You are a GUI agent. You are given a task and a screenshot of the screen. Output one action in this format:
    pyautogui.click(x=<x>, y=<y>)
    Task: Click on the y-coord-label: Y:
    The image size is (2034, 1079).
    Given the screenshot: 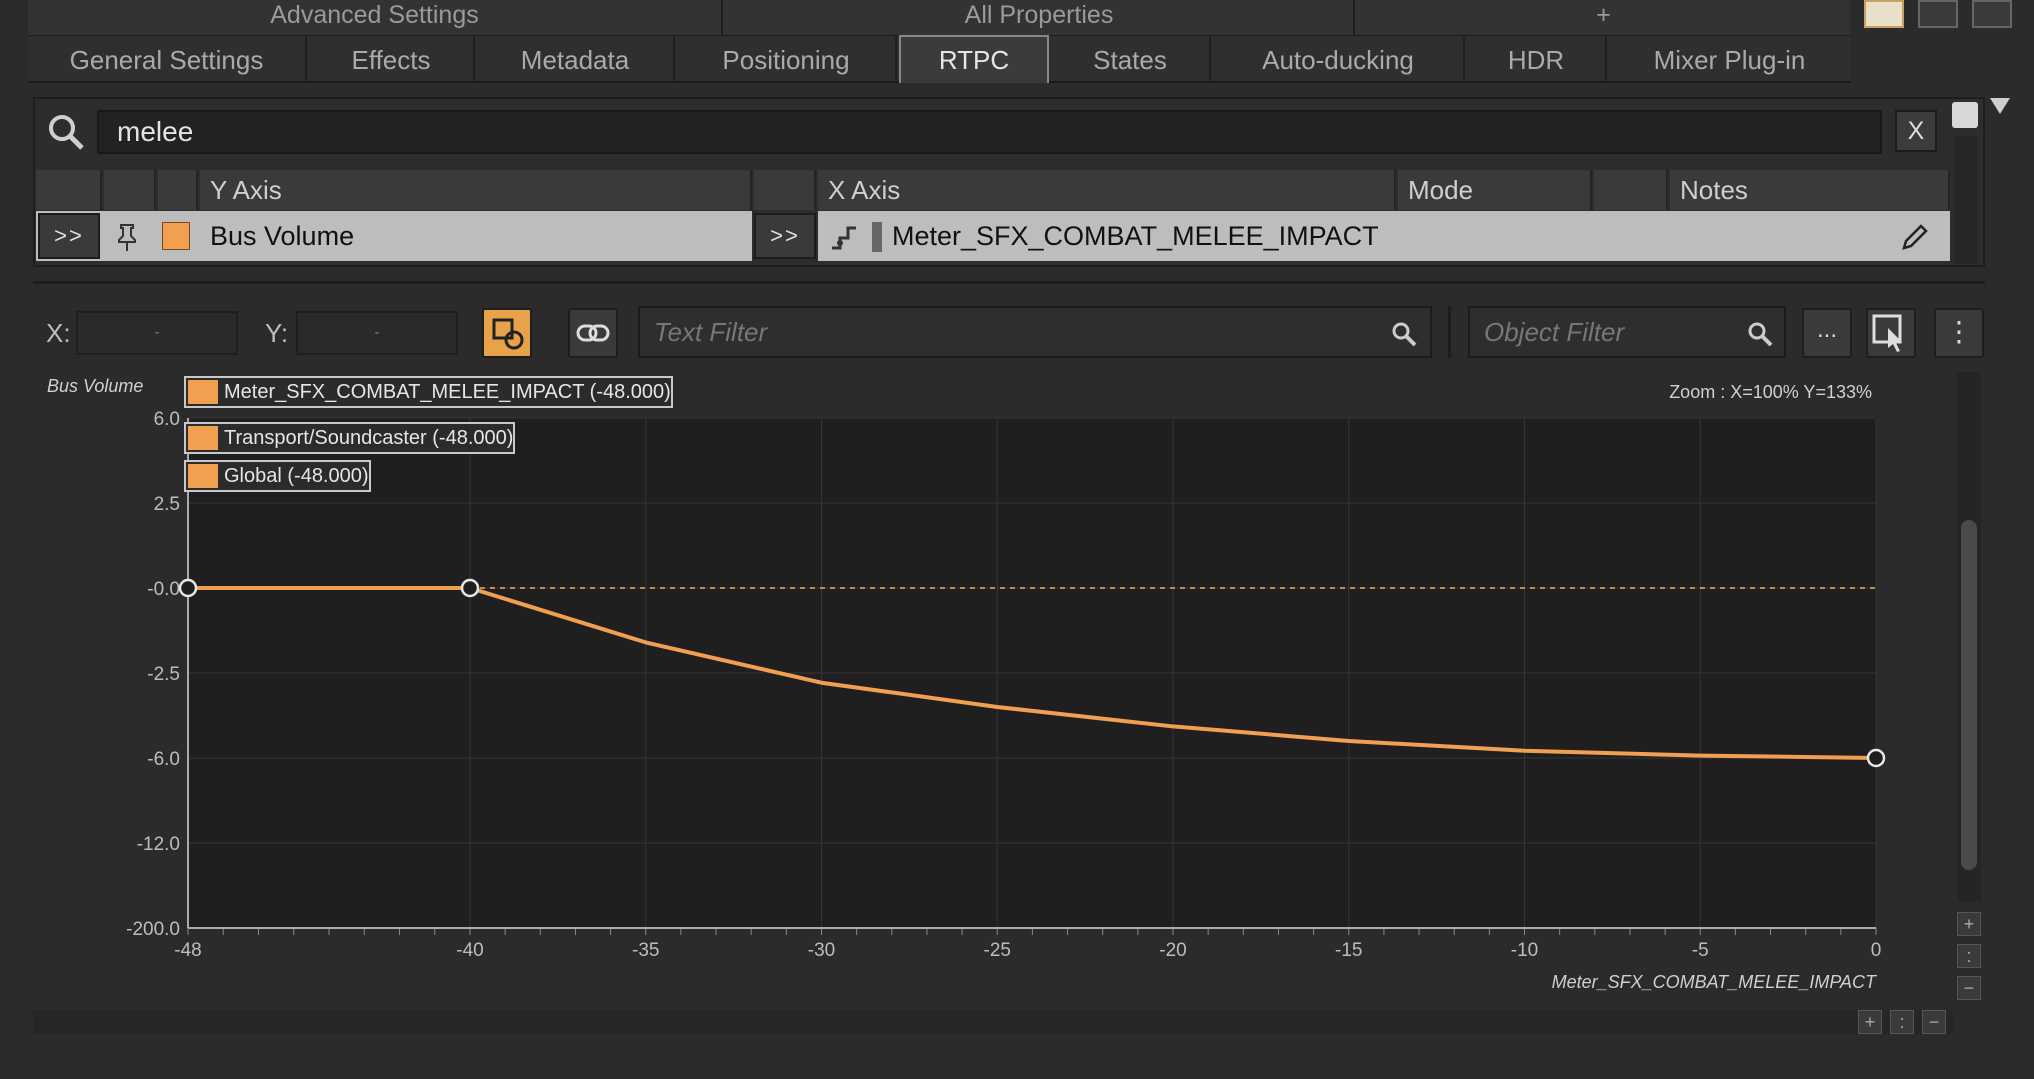 What is the action you would take?
    pyautogui.click(x=277, y=333)
    